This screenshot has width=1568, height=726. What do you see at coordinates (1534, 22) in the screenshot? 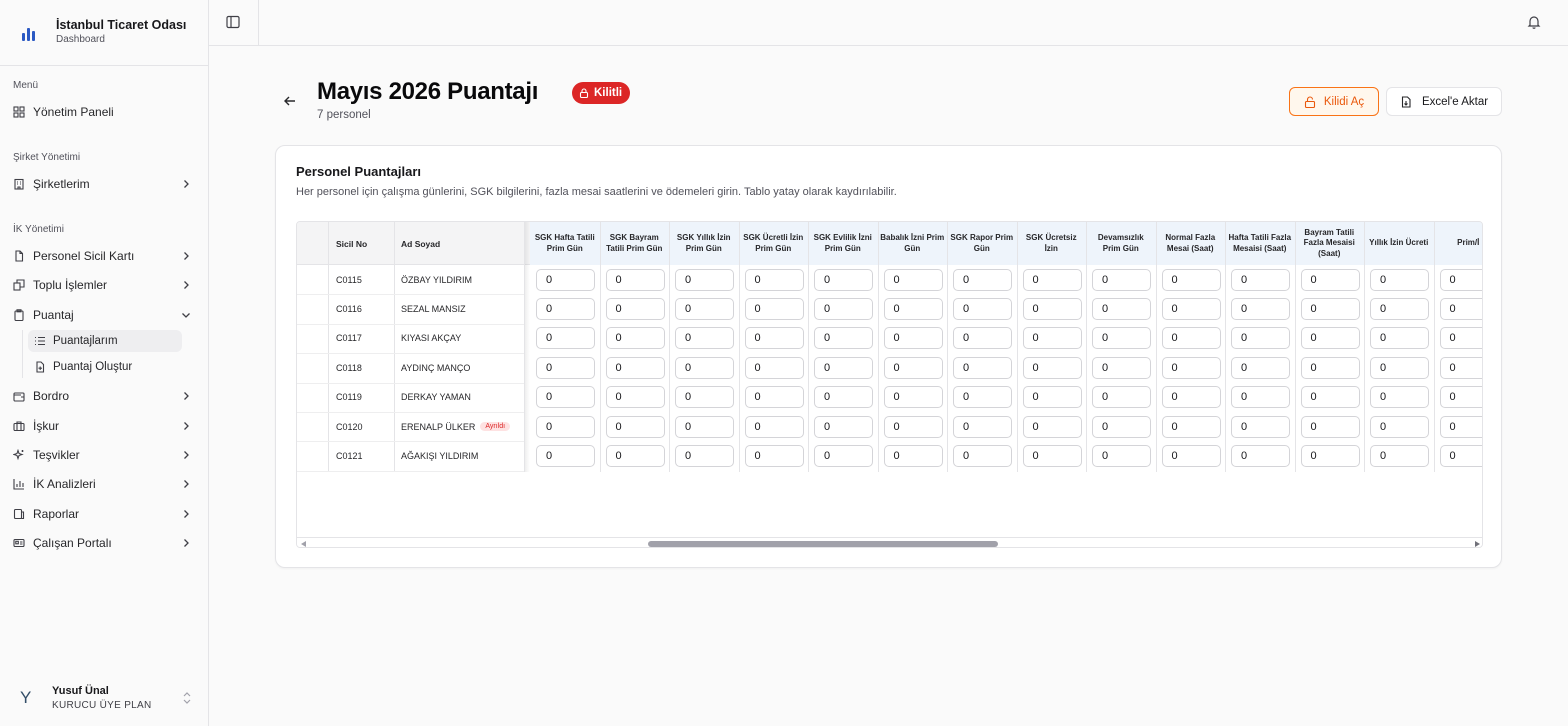
I see `bell-icon` at bounding box center [1534, 22].